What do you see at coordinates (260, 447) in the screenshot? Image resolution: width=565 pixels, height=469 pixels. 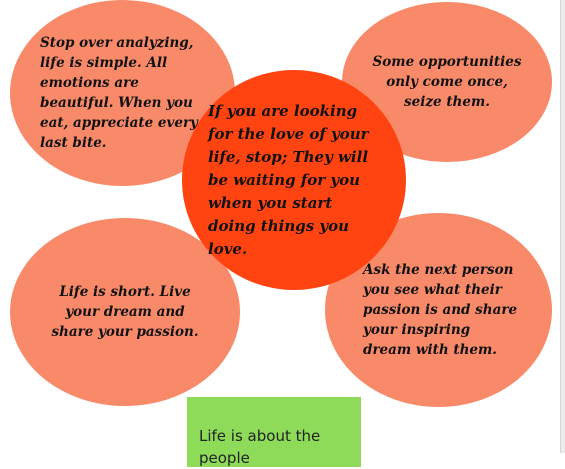 I see `note-text: Life is about the people` at bounding box center [260, 447].